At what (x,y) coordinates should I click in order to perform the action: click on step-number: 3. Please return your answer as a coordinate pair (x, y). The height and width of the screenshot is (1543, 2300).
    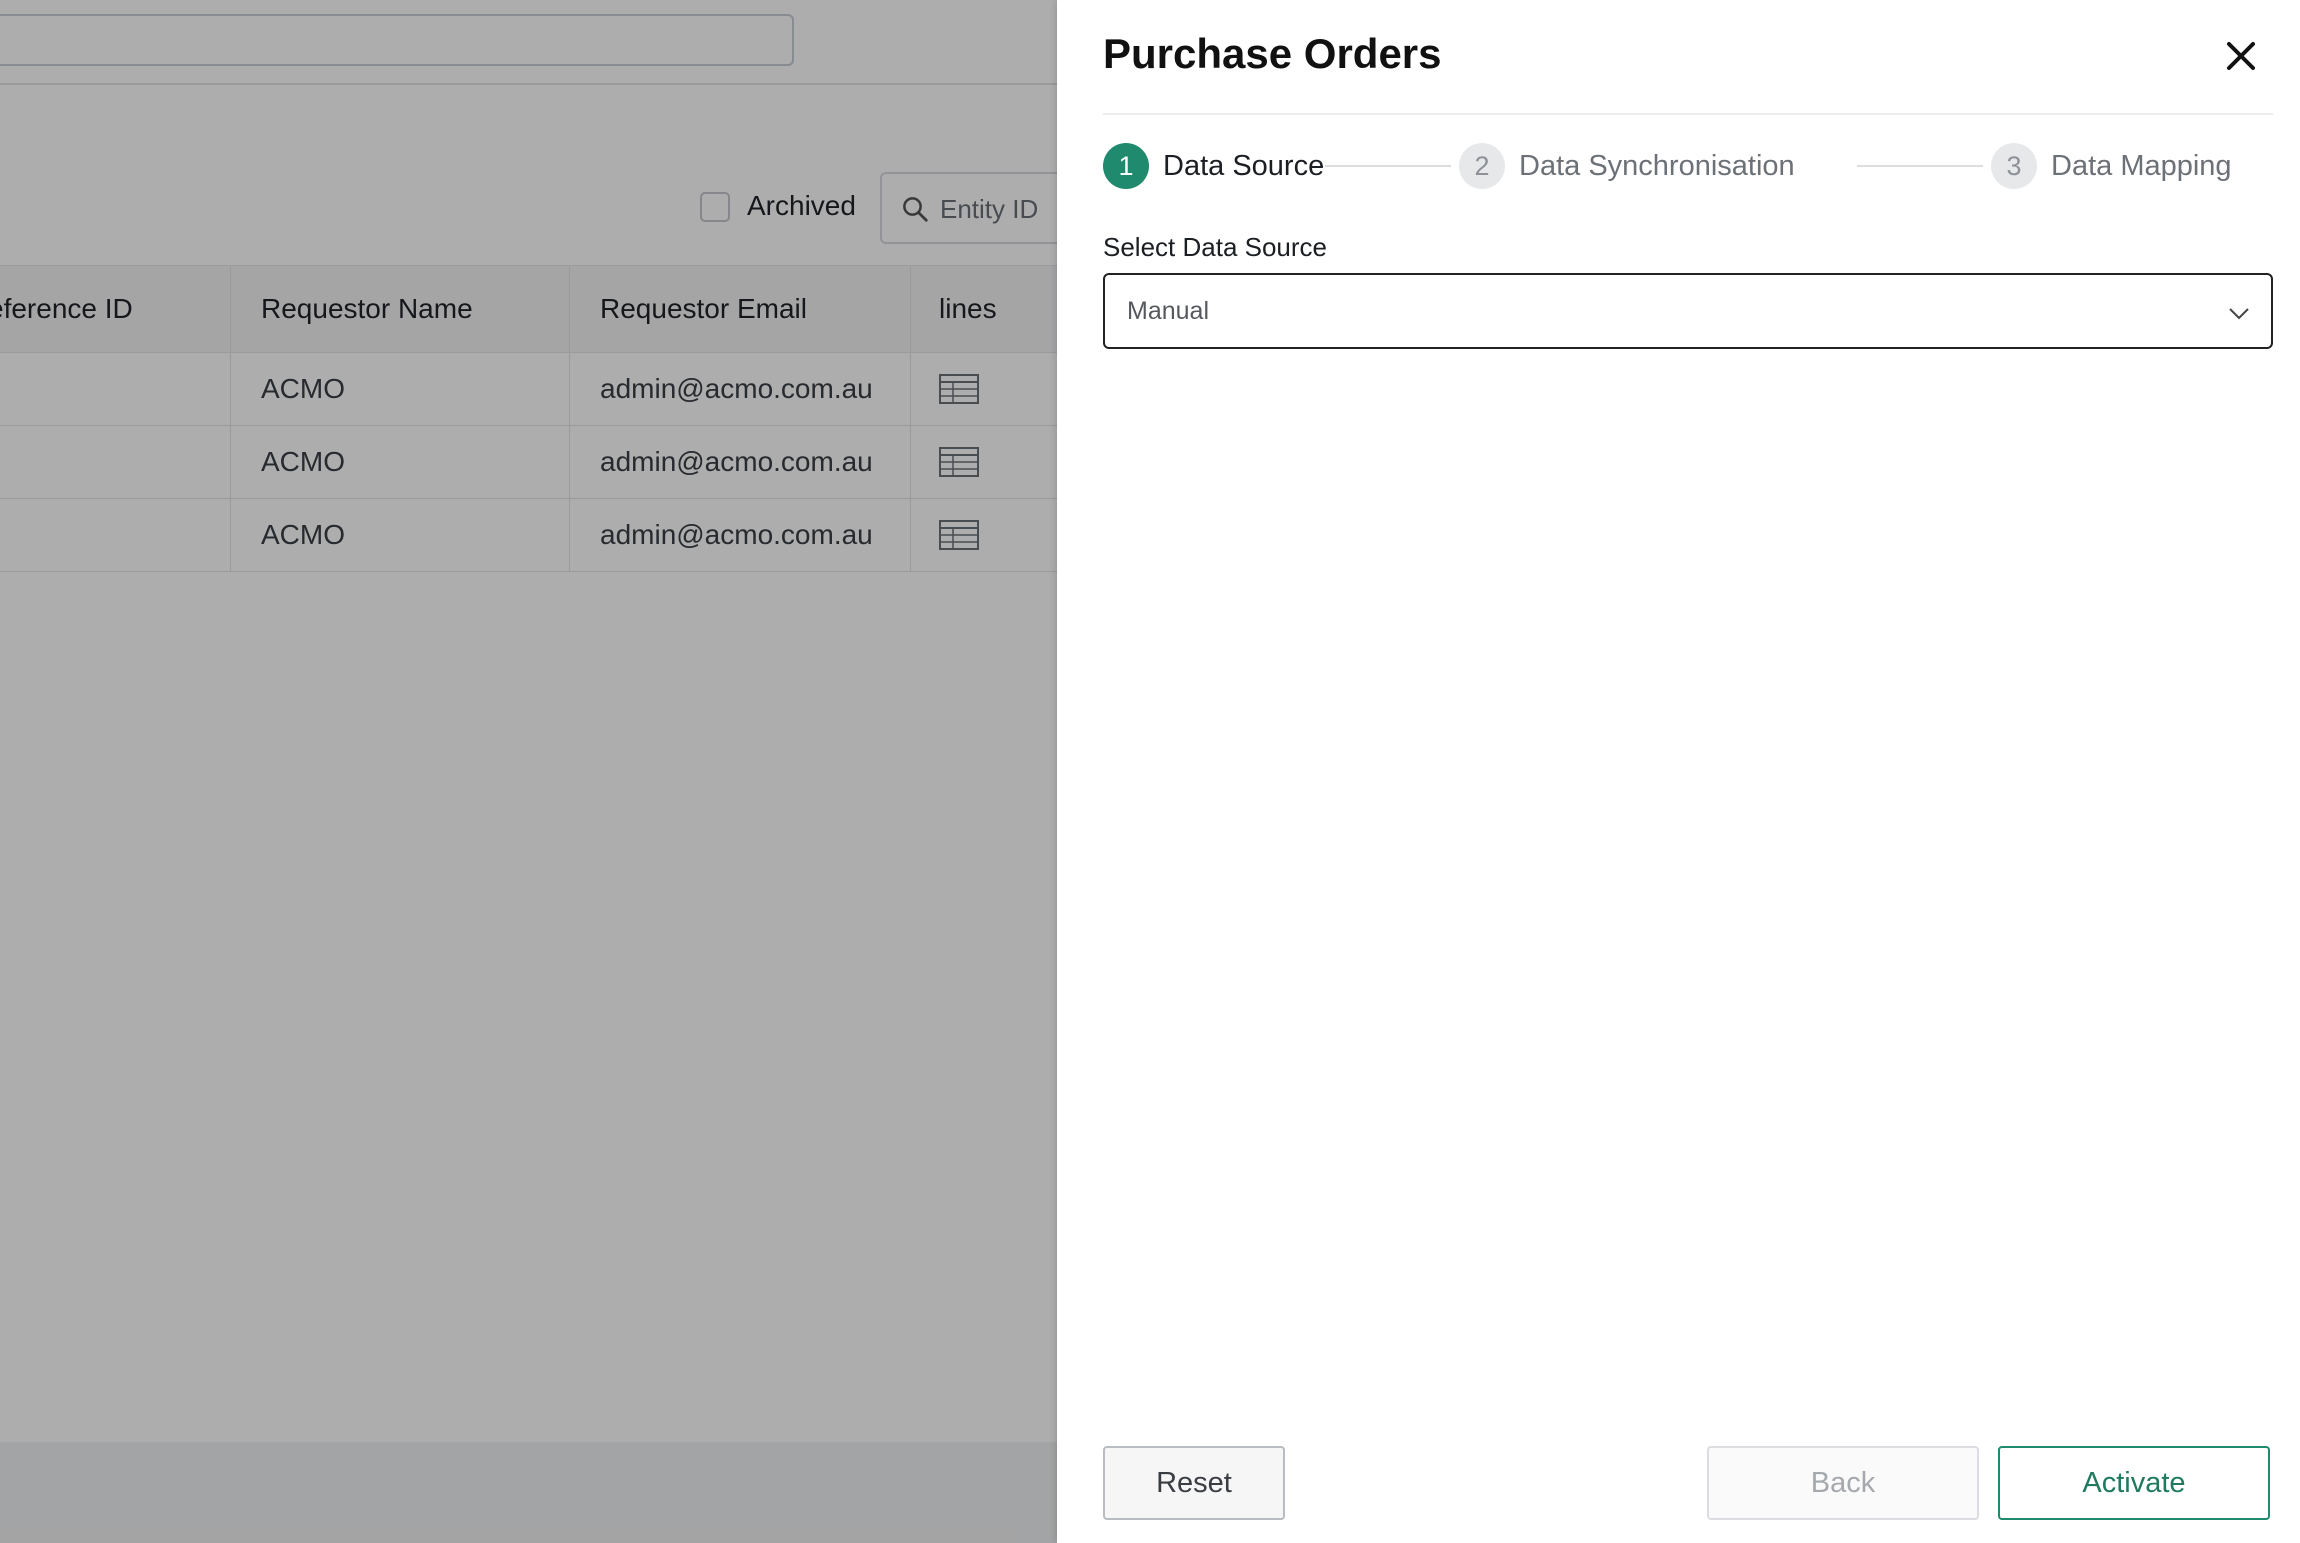
    Looking at the image, I should click on (2014, 166).